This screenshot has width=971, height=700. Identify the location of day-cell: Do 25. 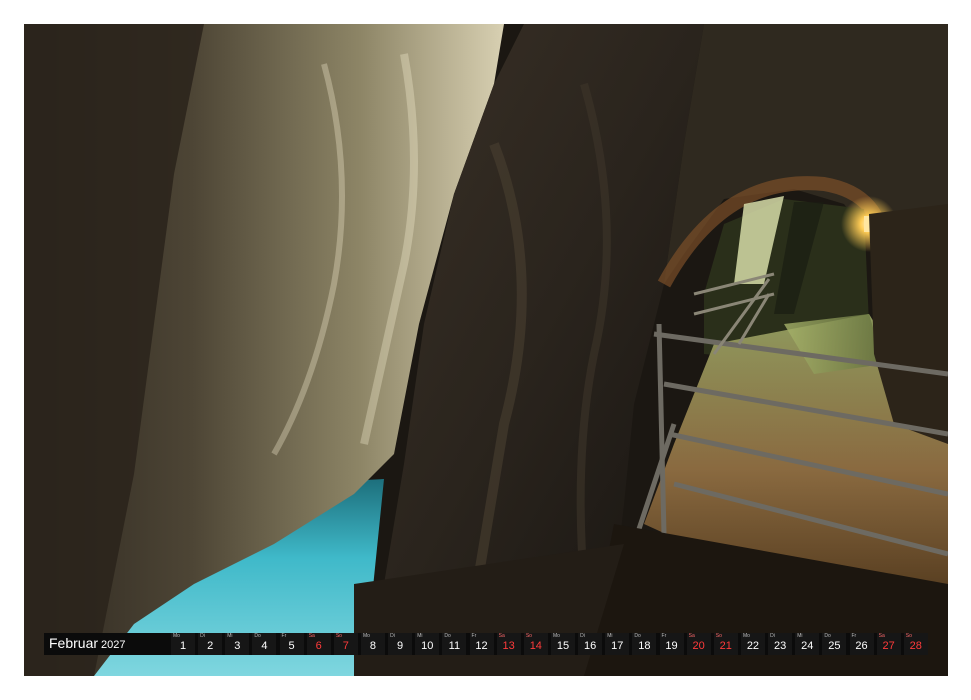
(834, 644).